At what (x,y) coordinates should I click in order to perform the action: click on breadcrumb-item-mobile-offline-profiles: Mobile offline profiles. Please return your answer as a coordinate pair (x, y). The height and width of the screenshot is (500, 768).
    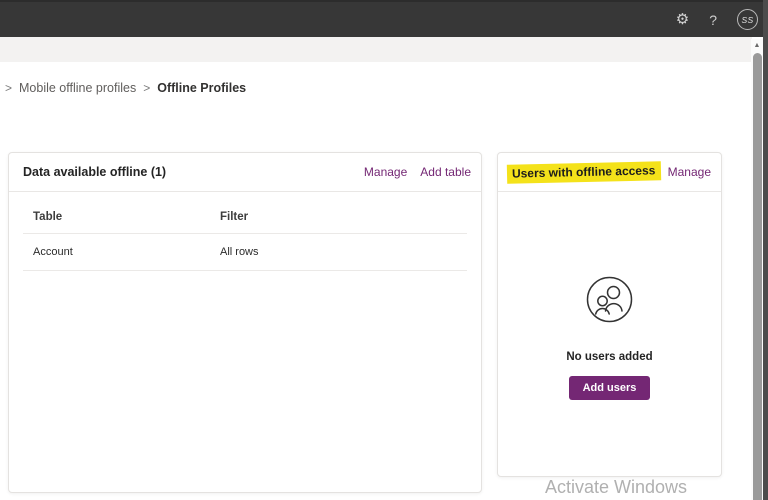
    Looking at the image, I should click on (77, 88).